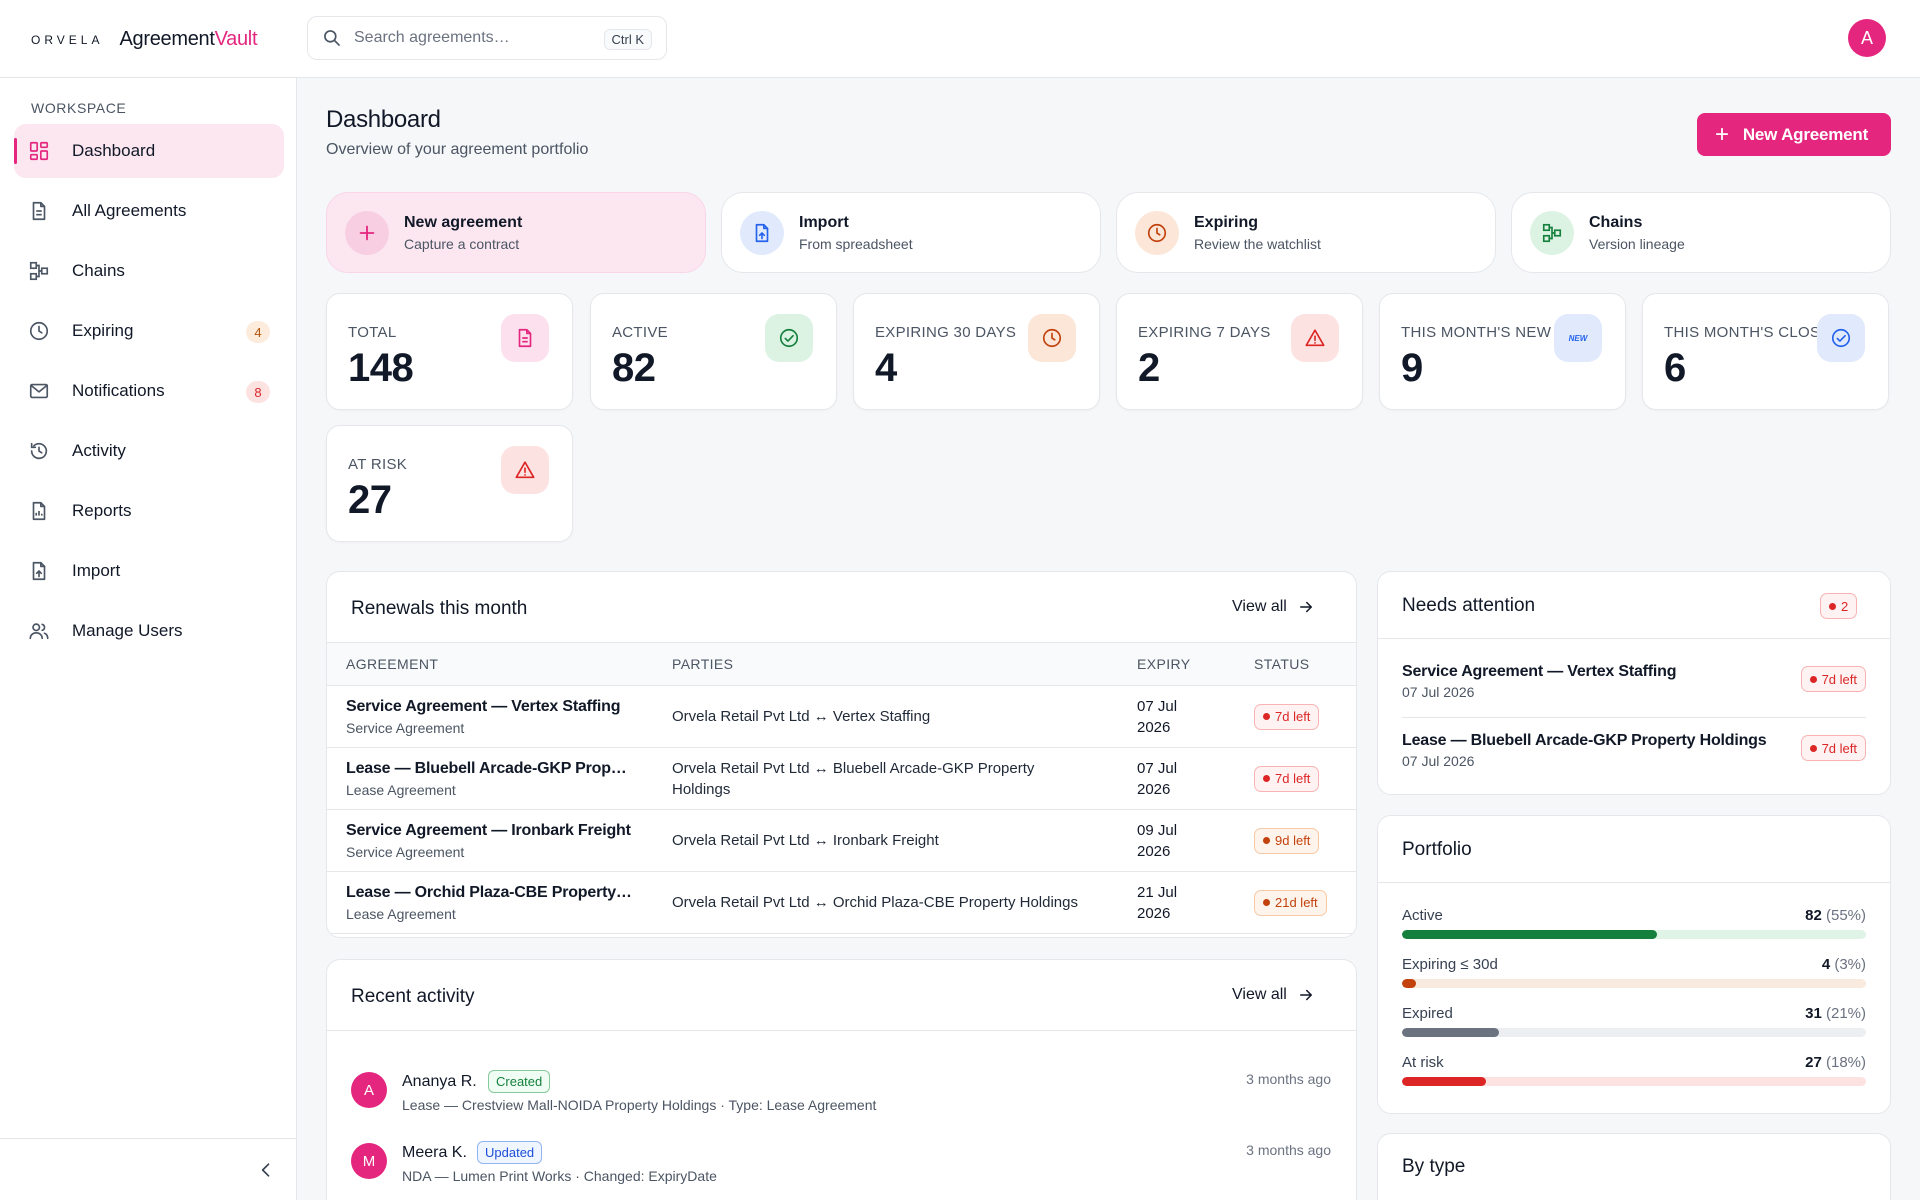 Image resolution: width=1920 pixels, height=1200 pixels. Describe the element at coordinates (149, 331) in the screenshot. I see `sidebar-item-expiring: Expiring 4` at that location.